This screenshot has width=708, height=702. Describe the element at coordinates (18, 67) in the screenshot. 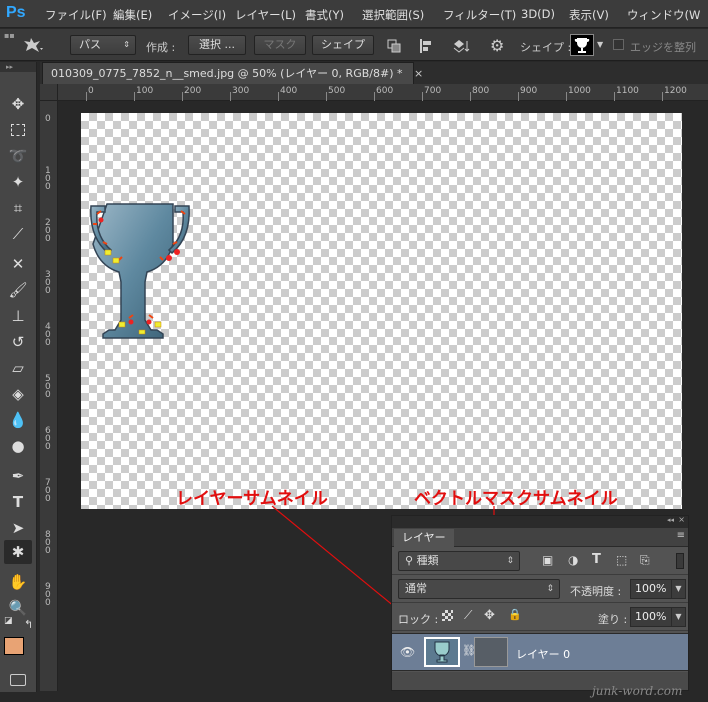

I see `panel-collapse-icon: ▸▸` at that location.